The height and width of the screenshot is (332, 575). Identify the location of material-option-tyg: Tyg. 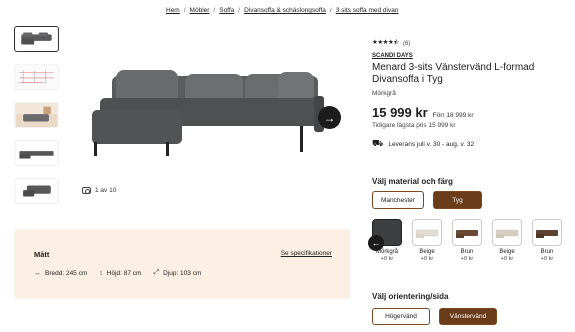
(457, 200).